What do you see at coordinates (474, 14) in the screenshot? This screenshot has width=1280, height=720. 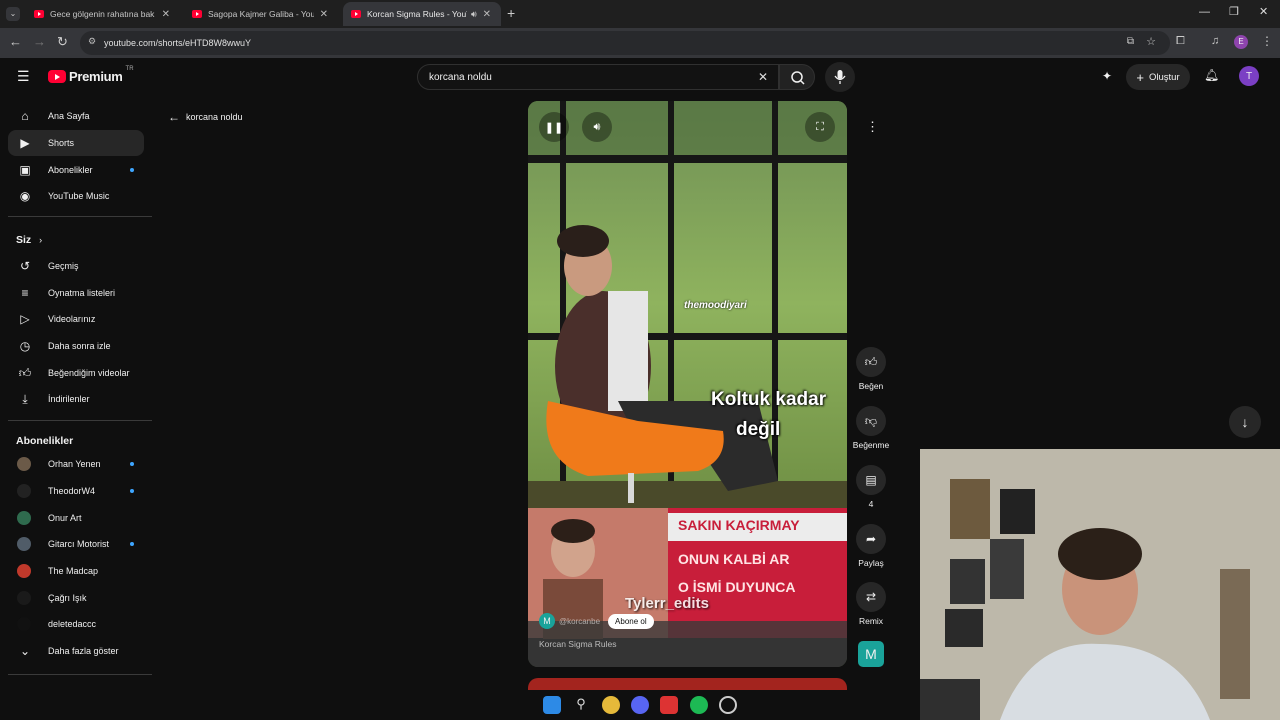 I see `audio-playing-icon: 🔊︎` at bounding box center [474, 14].